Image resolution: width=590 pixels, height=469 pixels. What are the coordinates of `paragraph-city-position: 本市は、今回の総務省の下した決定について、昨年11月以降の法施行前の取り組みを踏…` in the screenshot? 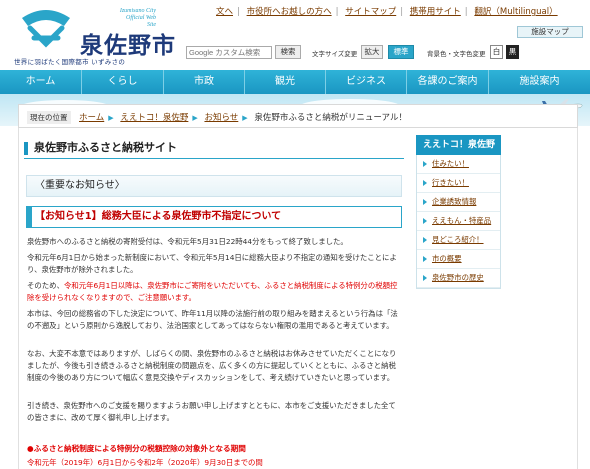 It's located at (212, 319).